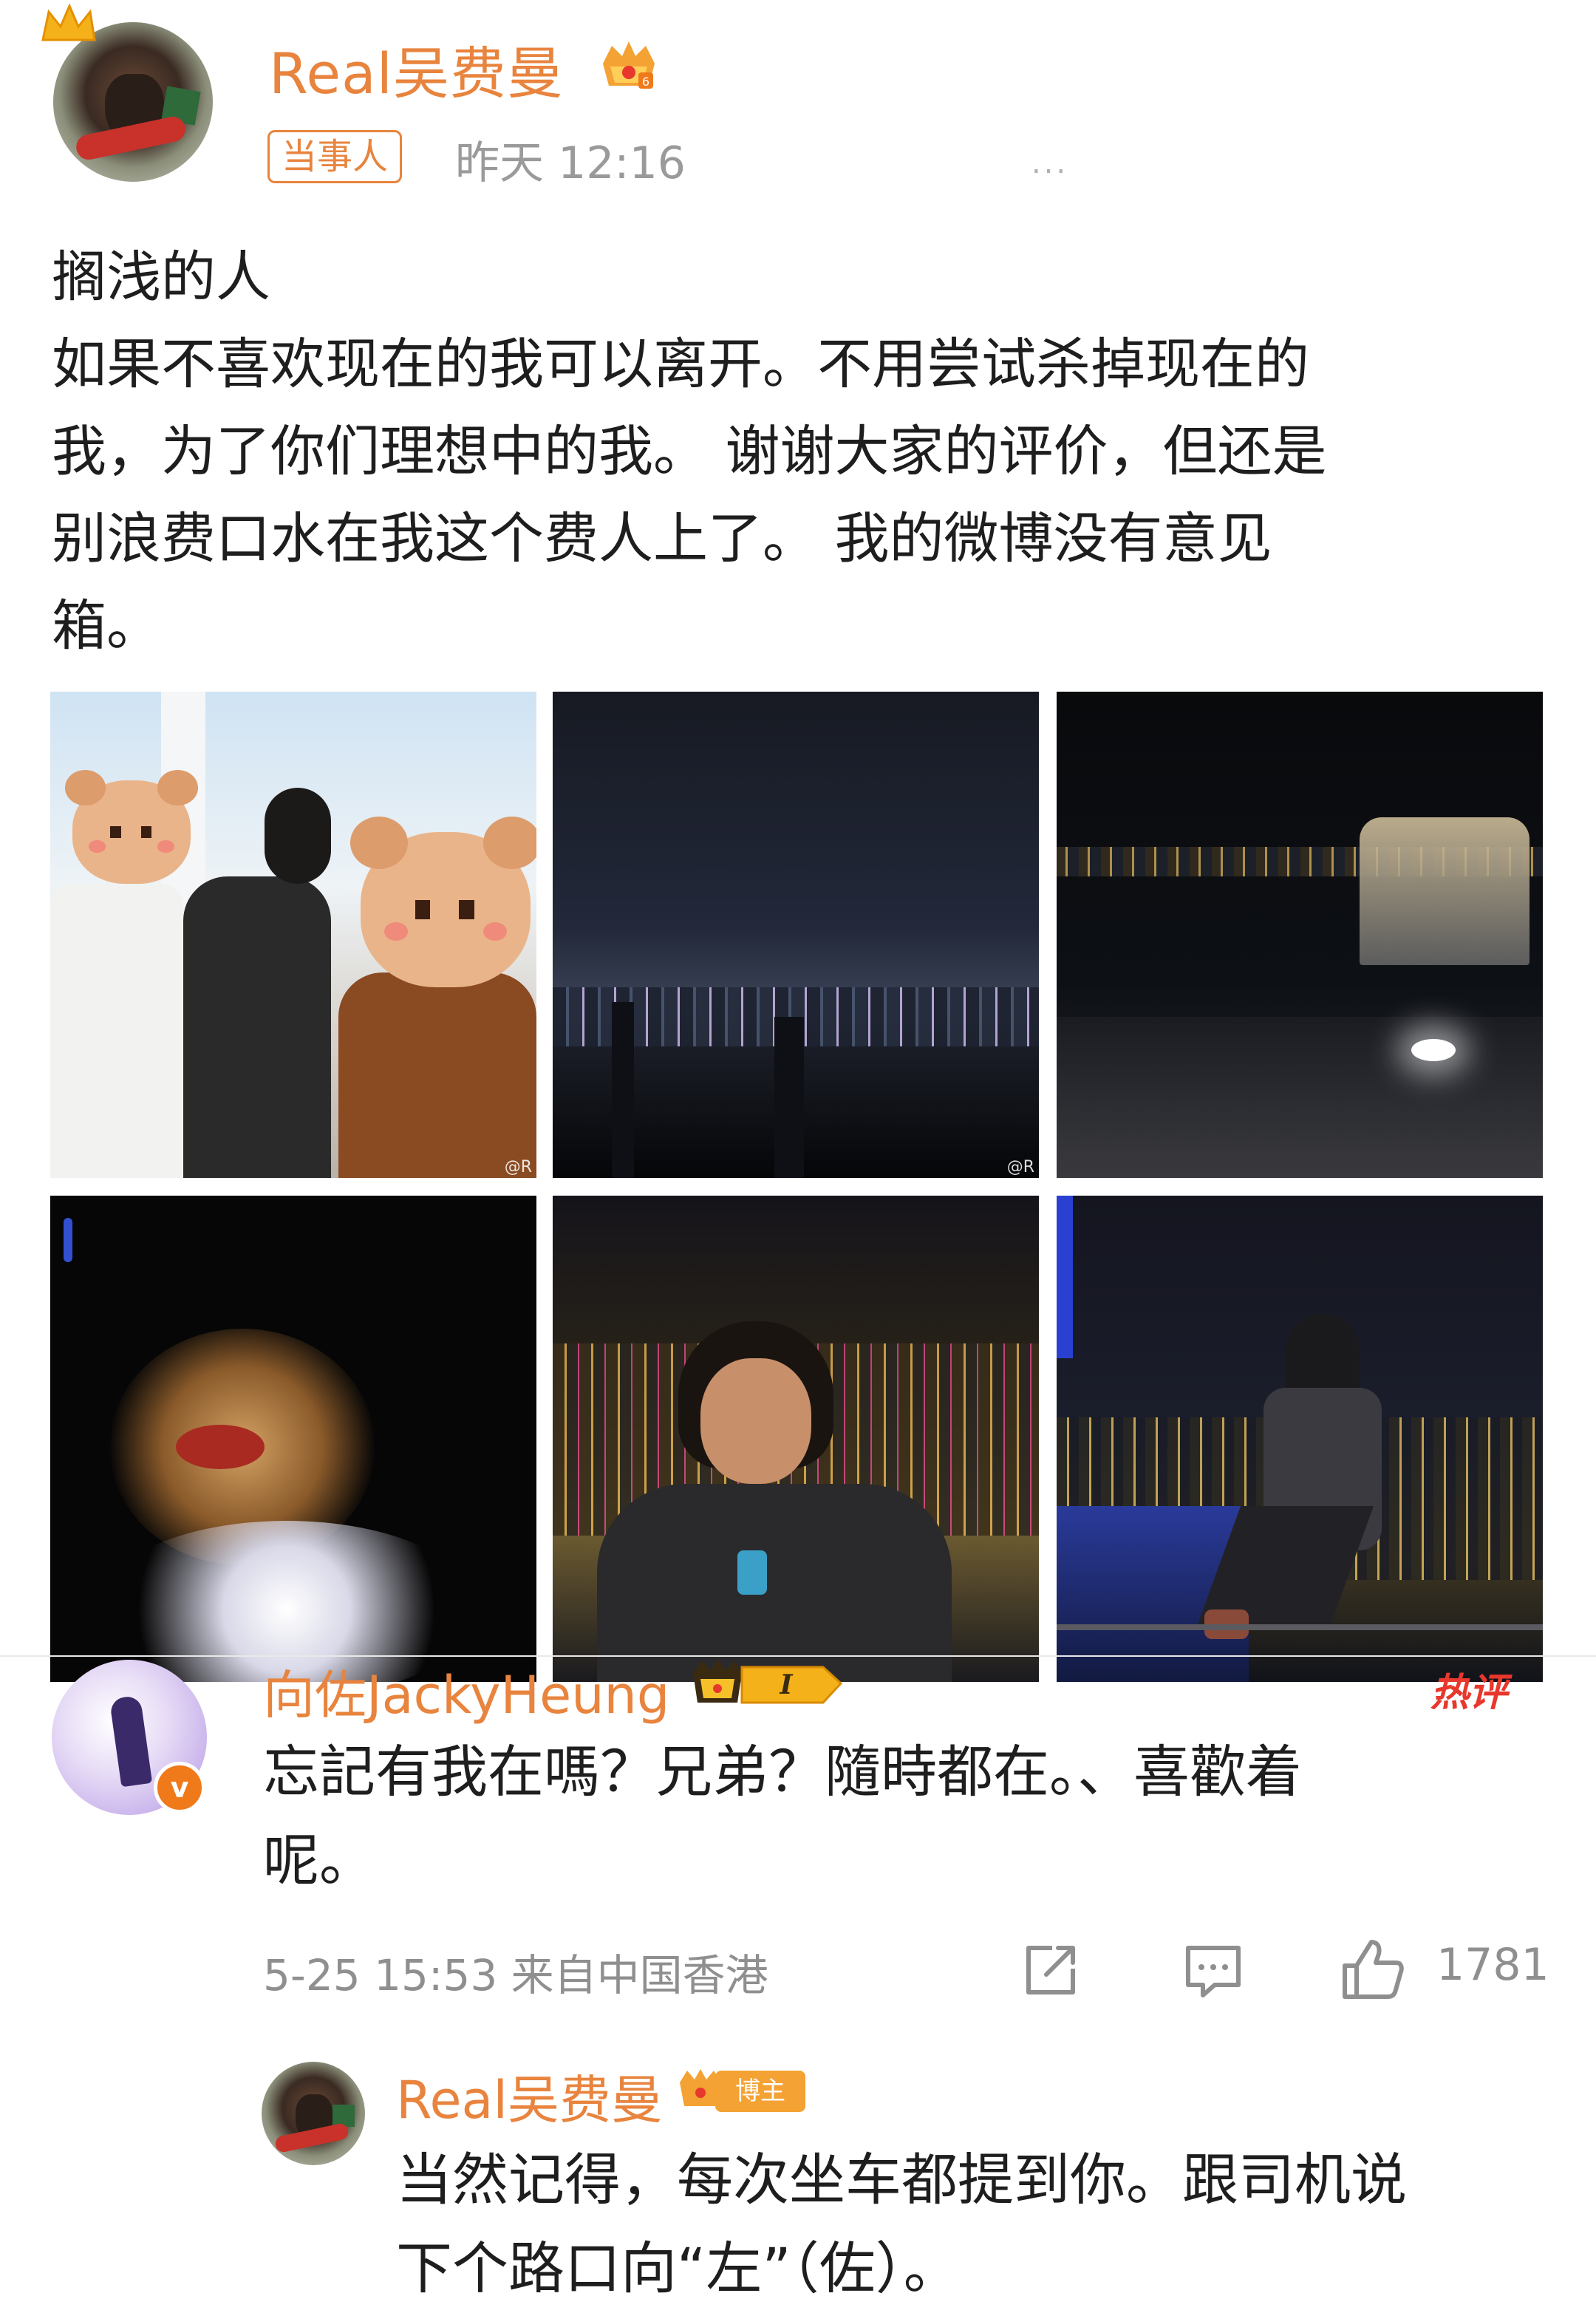  I want to click on vip-level: I, so click(787, 1684).